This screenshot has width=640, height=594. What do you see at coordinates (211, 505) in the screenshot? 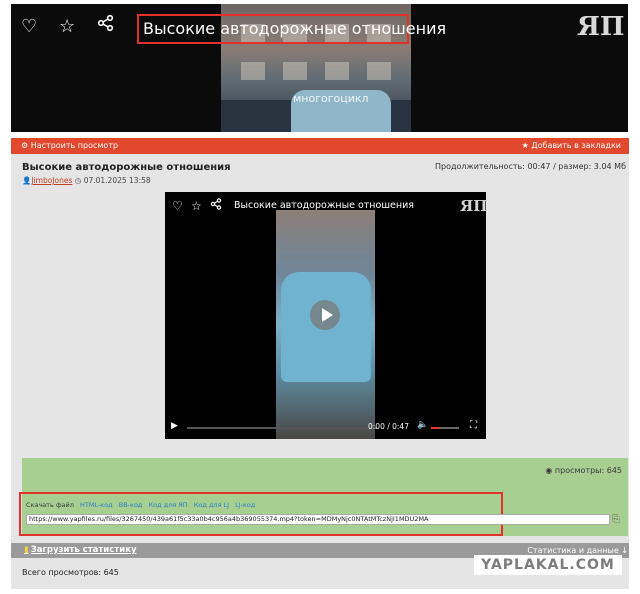
I see `lj-code-link: Код для LJ` at bounding box center [211, 505].